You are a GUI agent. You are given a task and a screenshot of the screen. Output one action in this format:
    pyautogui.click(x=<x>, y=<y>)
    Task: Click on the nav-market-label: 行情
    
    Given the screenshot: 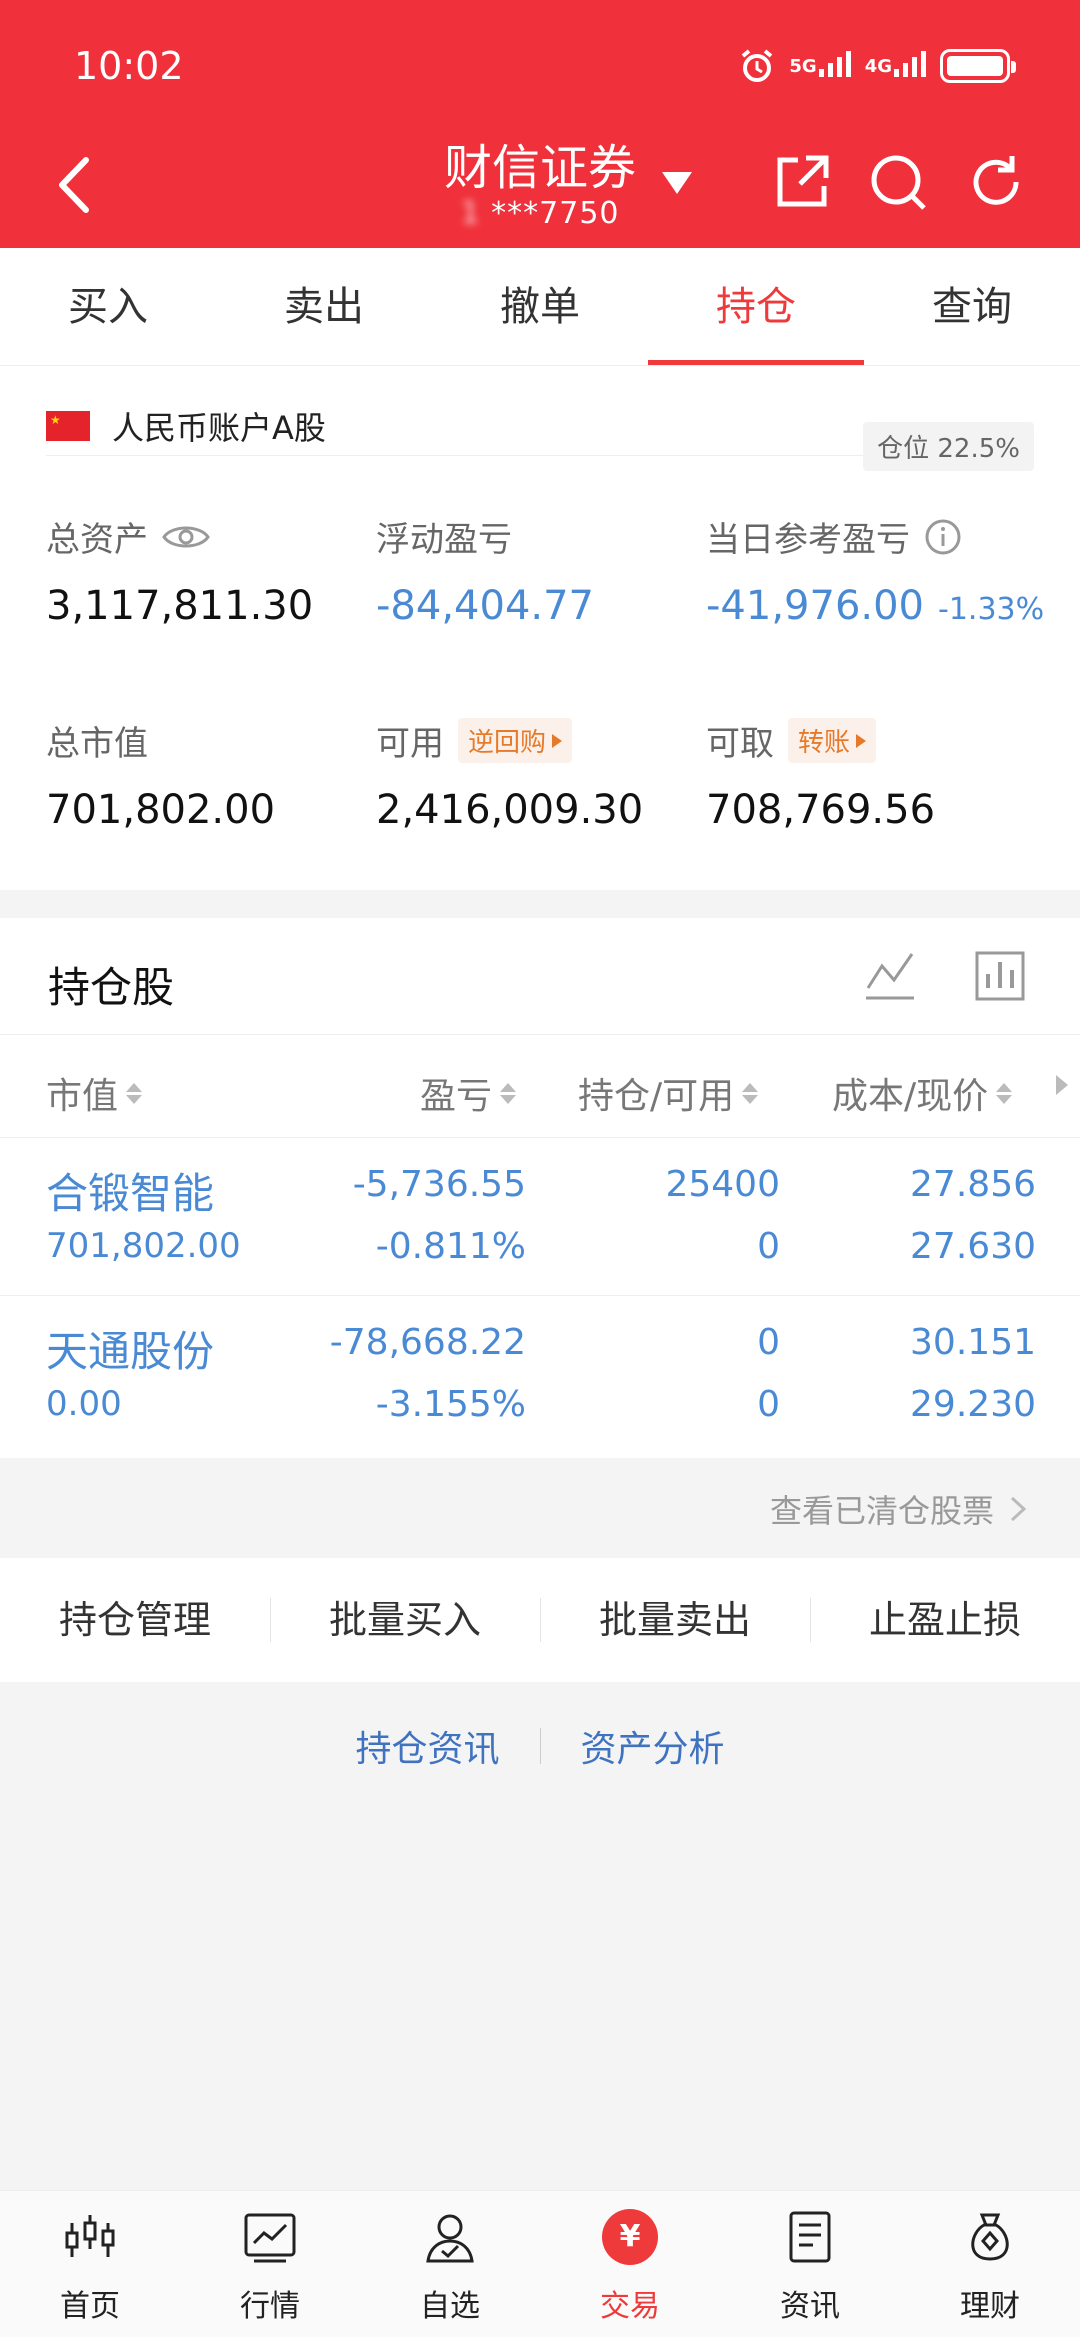 What is the action you would take?
    pyautogui.click(x=270, y=2306)
    